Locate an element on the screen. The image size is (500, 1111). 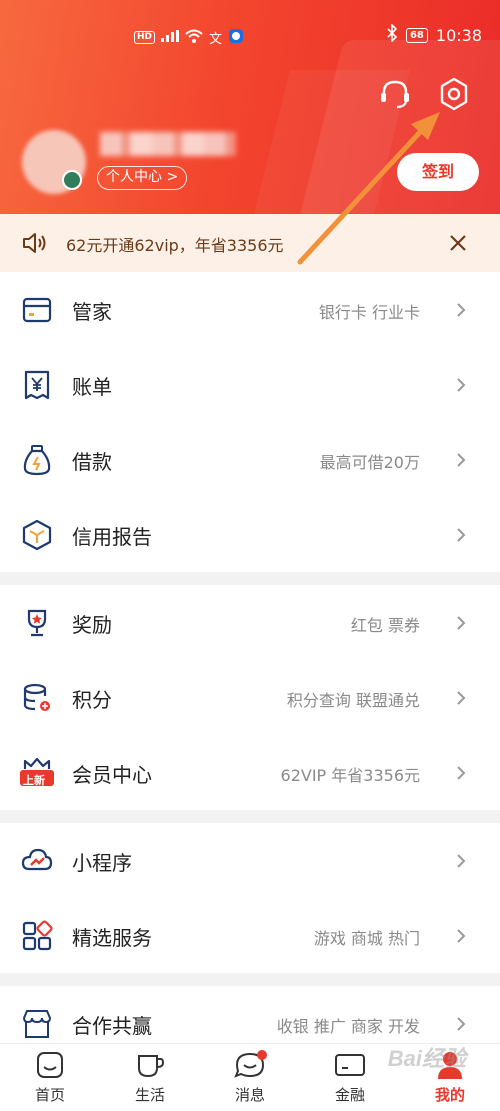
menu-label: 信用报告 is located at coordinates (112, 537).